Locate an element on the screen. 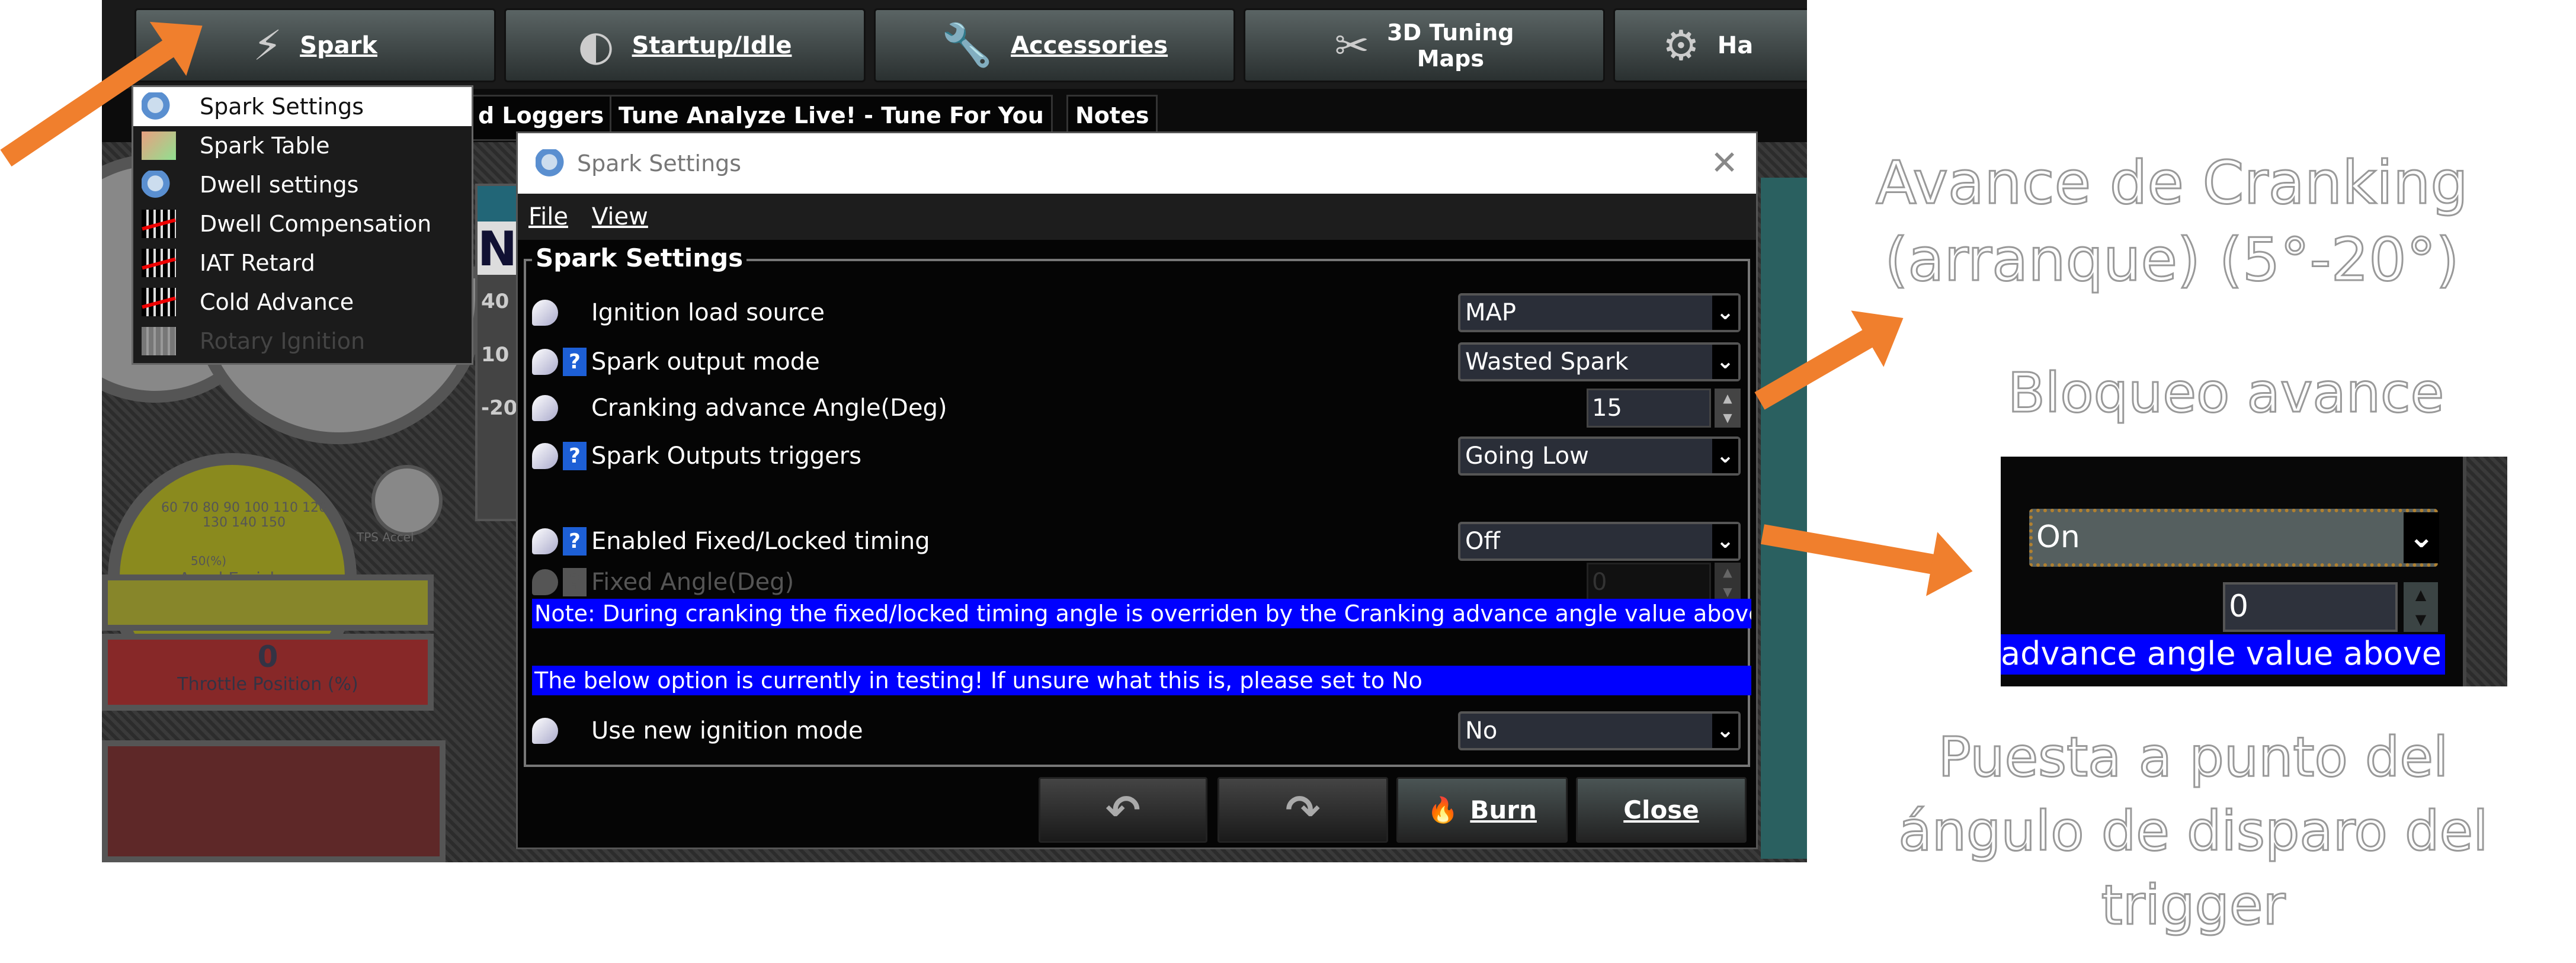  tick-label: 130 is located at coordinates (216, 522).